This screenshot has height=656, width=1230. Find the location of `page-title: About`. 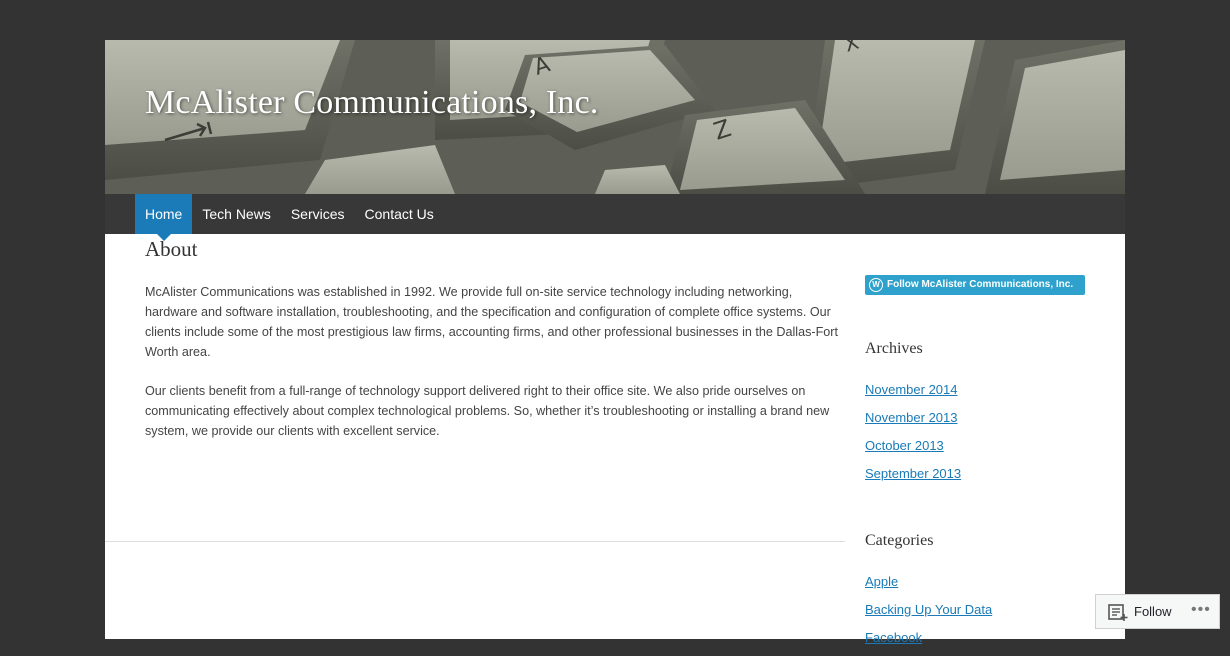

page-title: About is located at coordinates (171, 249).